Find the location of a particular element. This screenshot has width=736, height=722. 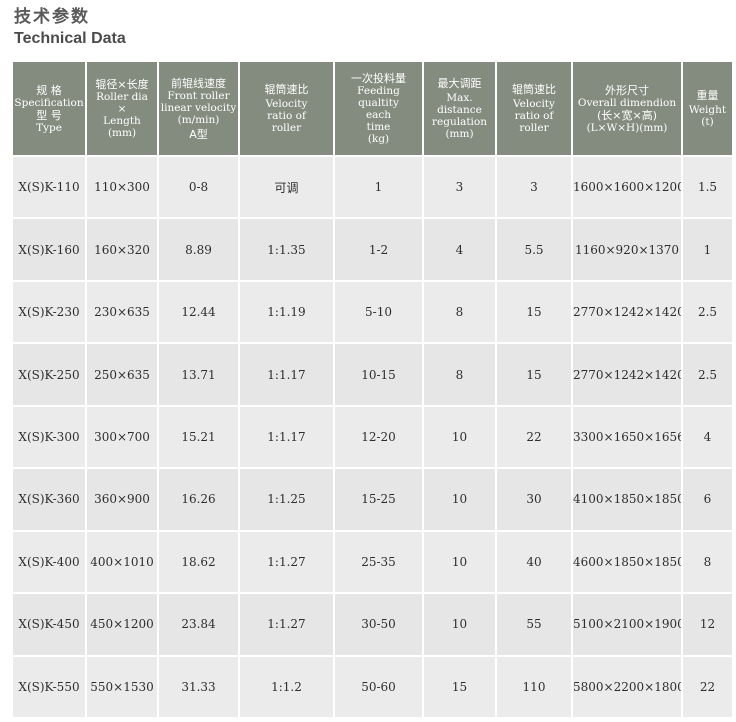

table-cell: 15.21 is located at coordinates (198, 437).